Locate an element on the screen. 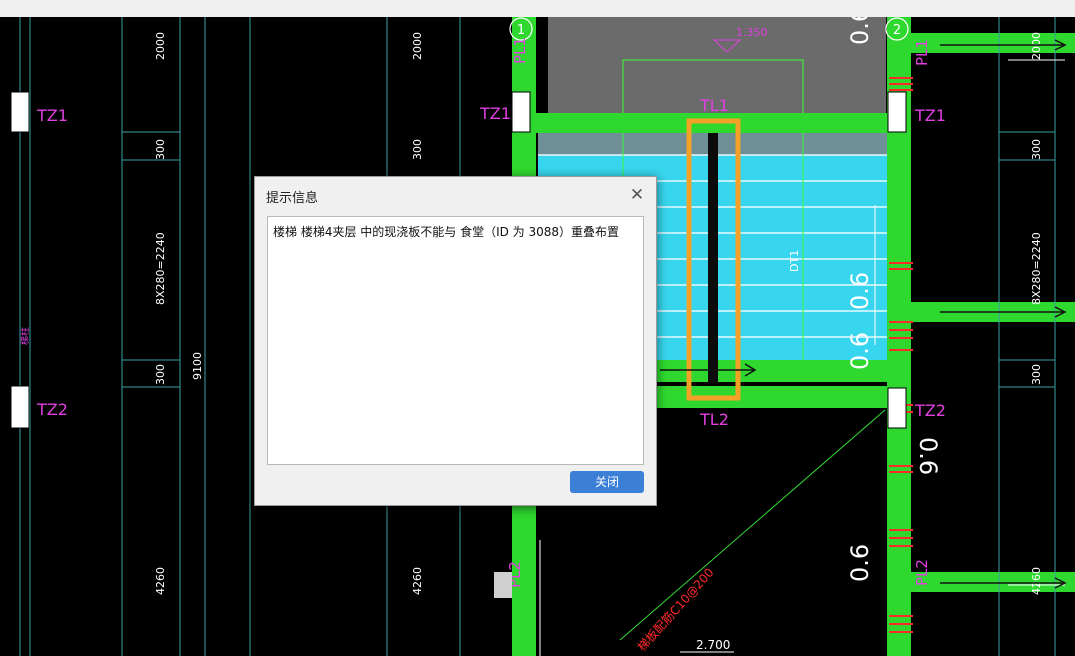  tz1-label-mid: TZ1 is located at coordinates (495, 113).